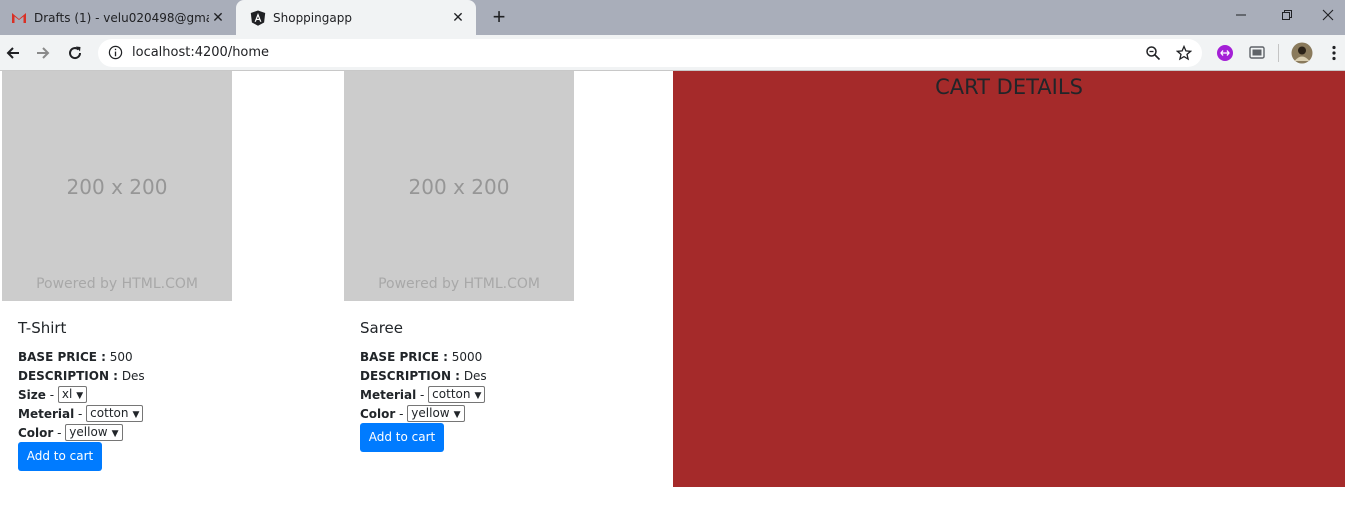 The height and width of the screenshot is (506, 1345). I want to click on base-price-value: 5000, so click(467, 357).